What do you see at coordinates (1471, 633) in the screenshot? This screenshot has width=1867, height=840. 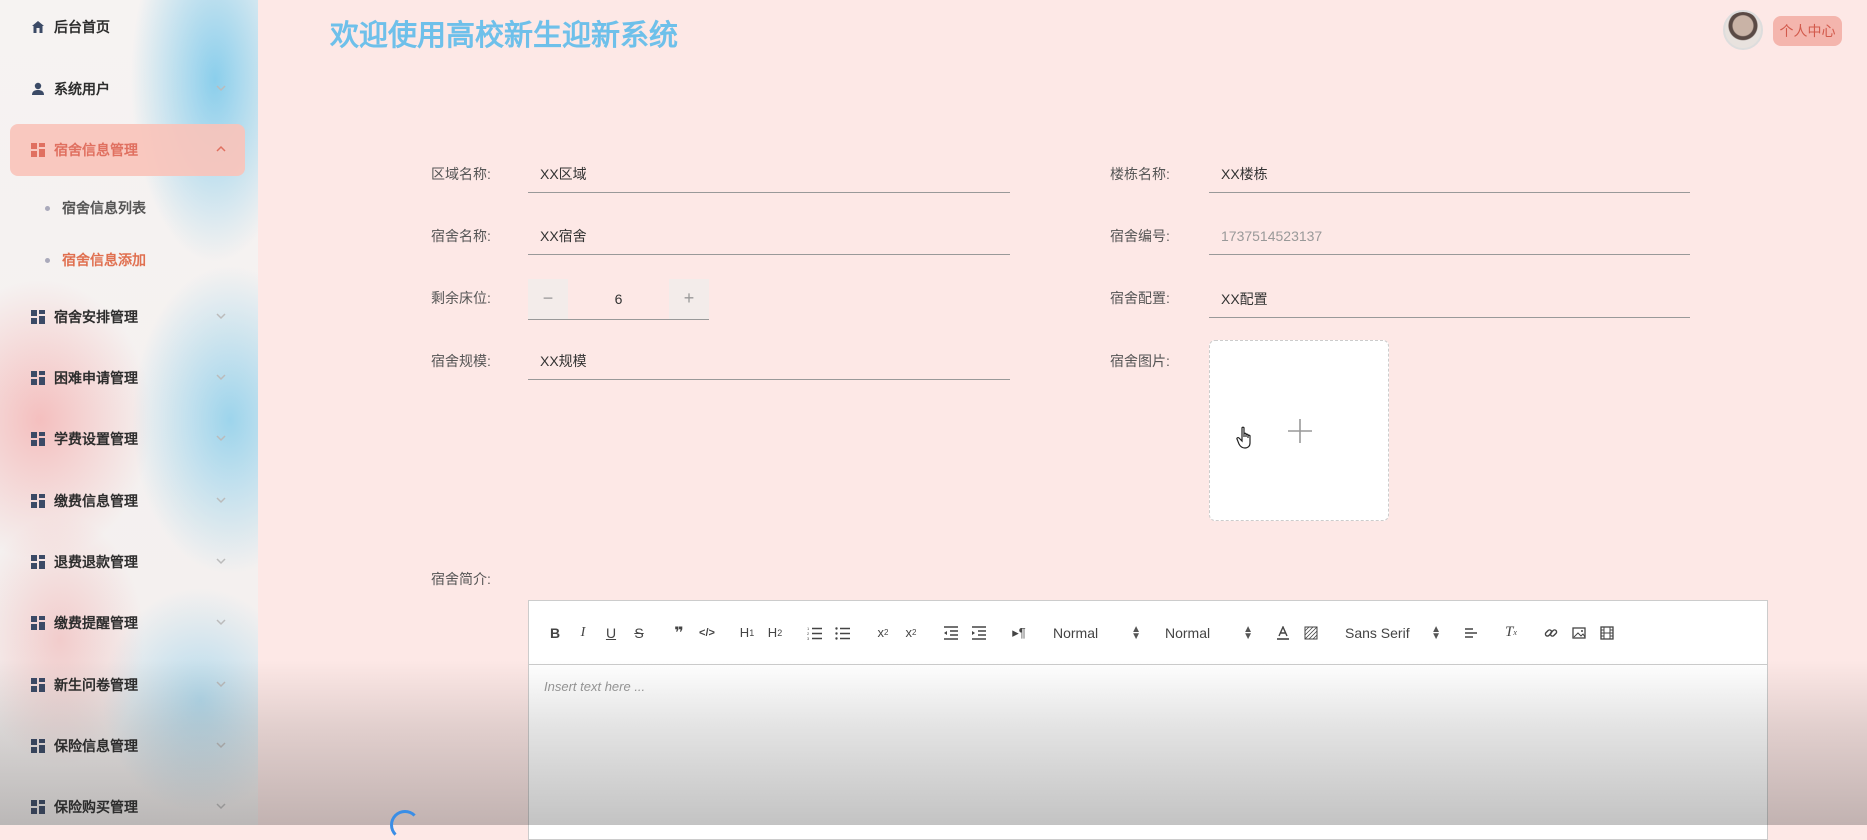 I see `align-icon` at bounding box center [1471, 633].